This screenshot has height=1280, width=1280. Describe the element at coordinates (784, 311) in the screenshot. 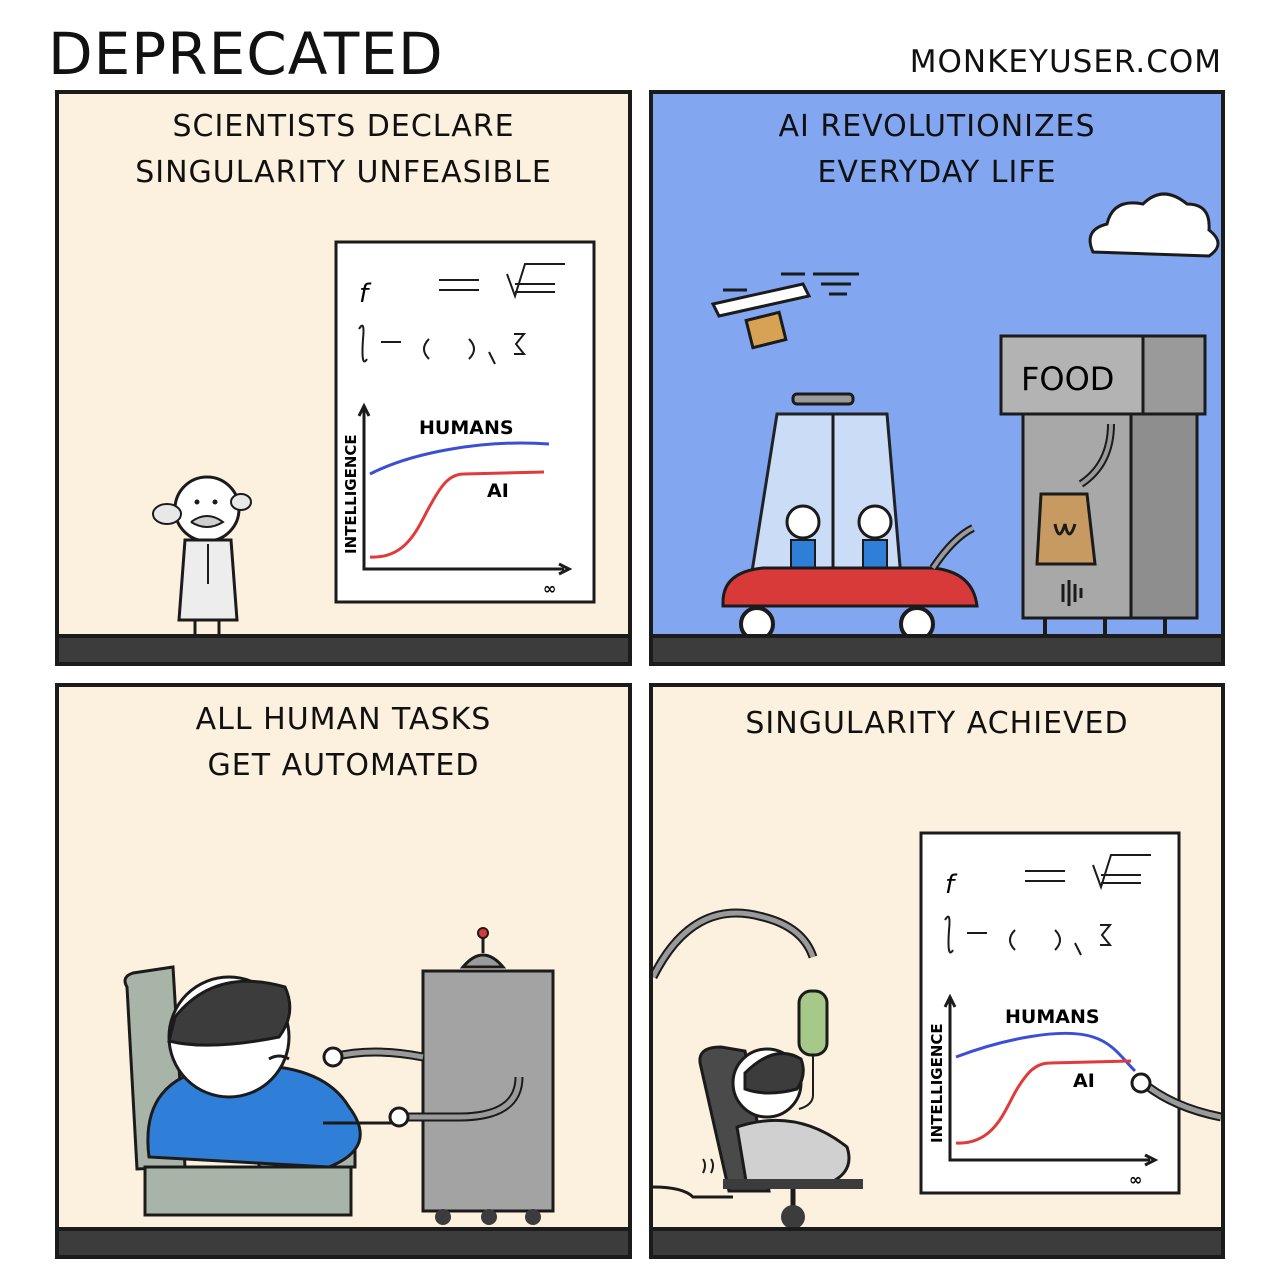

I see `delivery-drone` at that location.